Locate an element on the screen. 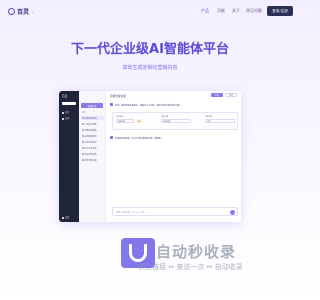  list-item-label: 竞品分析报告 is located at coordinates (90, 154).